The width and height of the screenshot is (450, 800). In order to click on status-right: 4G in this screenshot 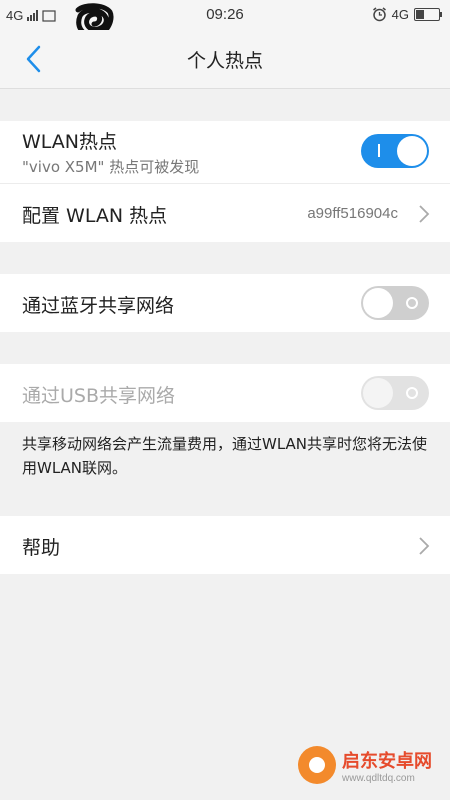, I will do `click(407, 14)`.